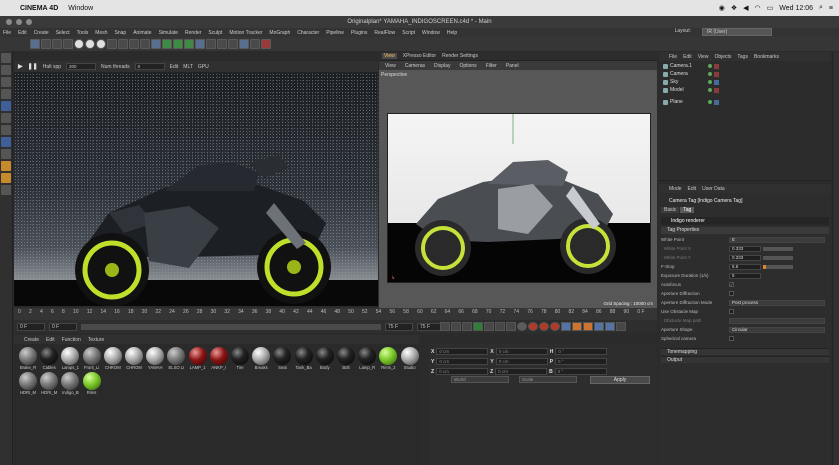  Describe the element at coordinates (255, 44) in the screenshot. I see `window-layout-icon` at that location.